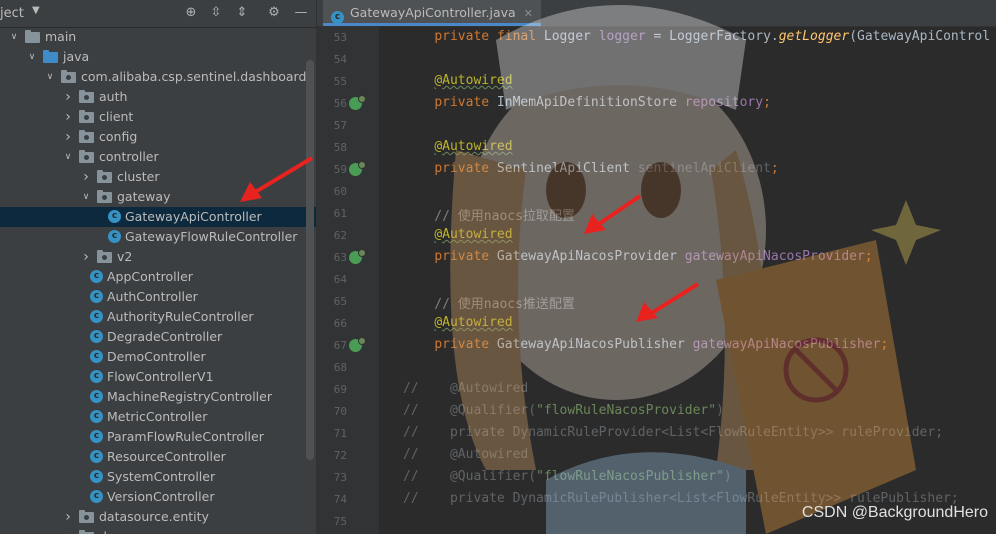  What do you see at coordinates (158, 137) in the screenshot?
I see `tree-item-folder: › config` at bounding box center [158, 137].